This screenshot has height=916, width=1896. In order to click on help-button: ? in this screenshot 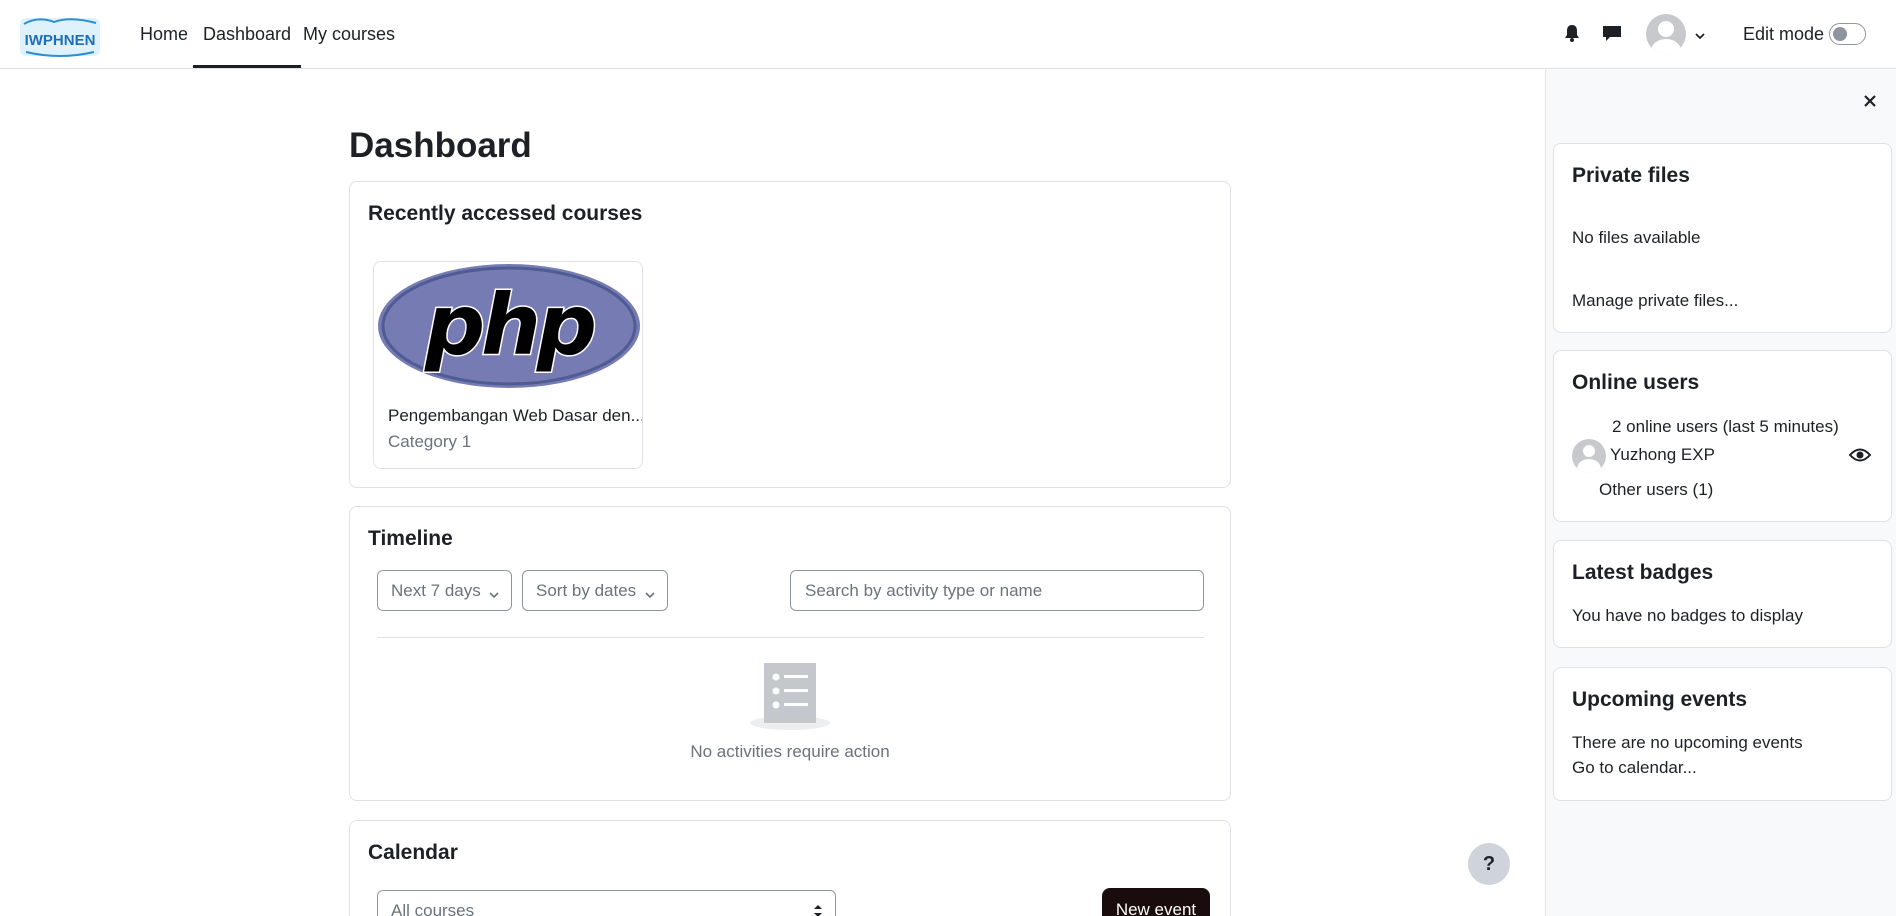, I will do `click(1489, 864)`.